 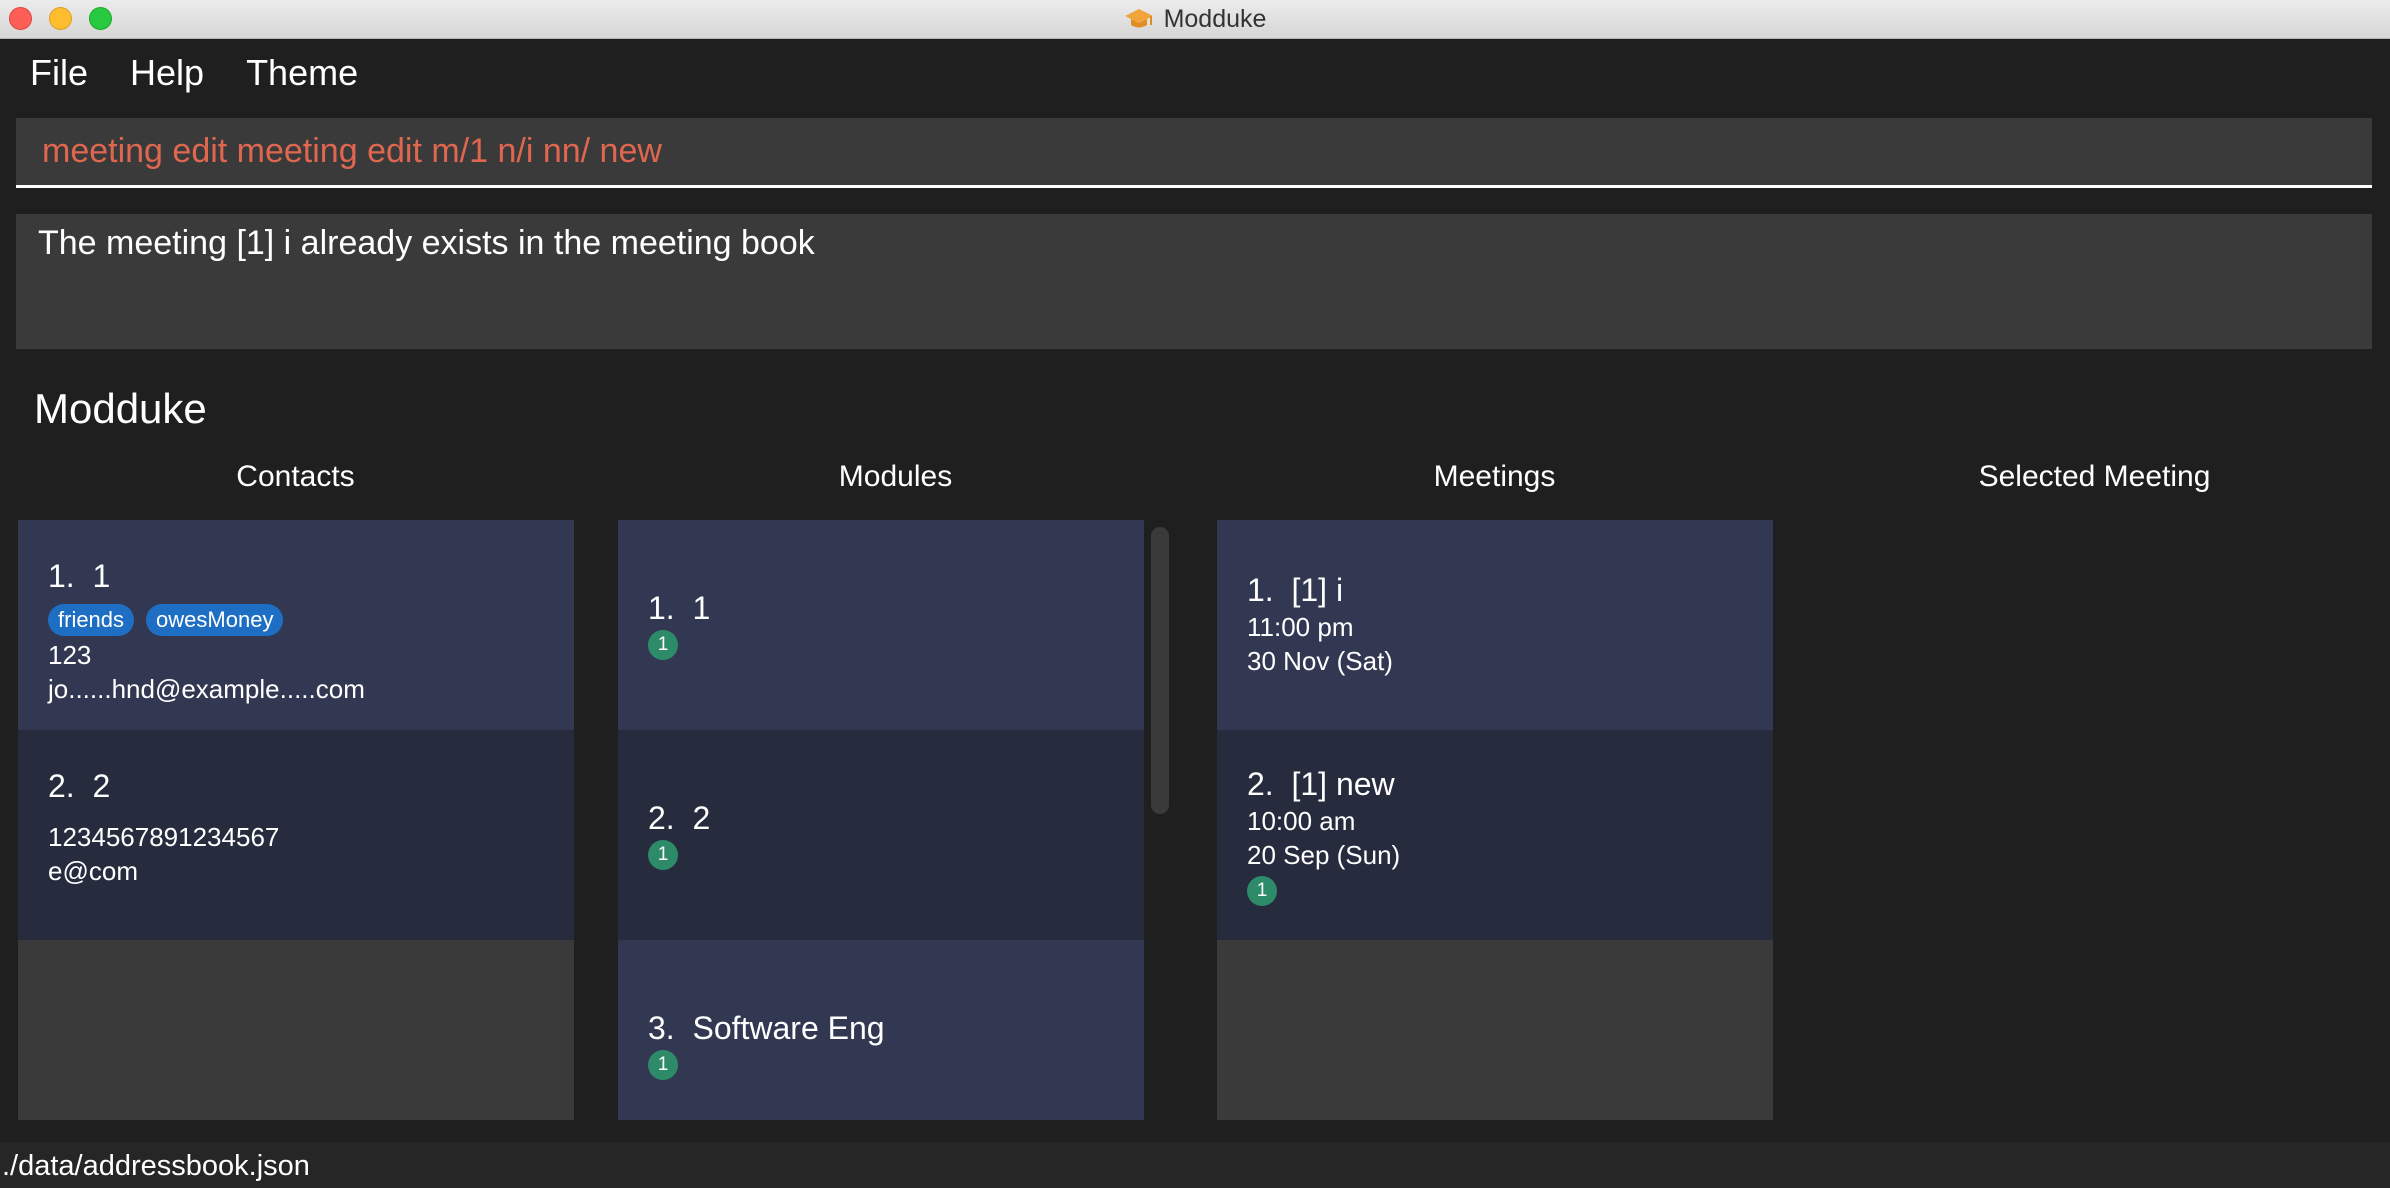 What do you see at coordinates (1324, 855) in the screenshot?
I see `meeting-date: 20 Sep (Sun)` at bounding box center [1324, 855].